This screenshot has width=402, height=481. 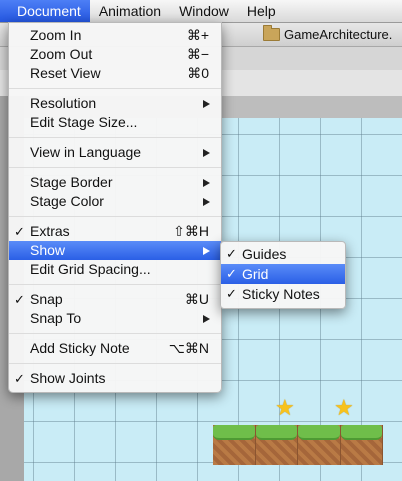 What do you see at coordinates (261, 11) in the screenshot?
I see `menu-help: Help` at bounding box center [261, 11].